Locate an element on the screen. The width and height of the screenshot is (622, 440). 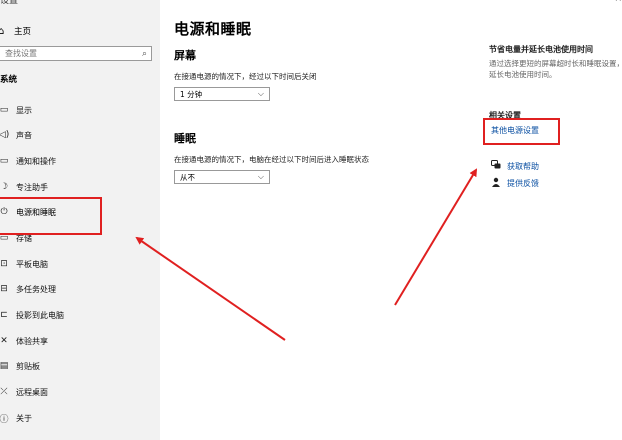
arrow-to-power-settings-link is located at coordinates (436, 237).